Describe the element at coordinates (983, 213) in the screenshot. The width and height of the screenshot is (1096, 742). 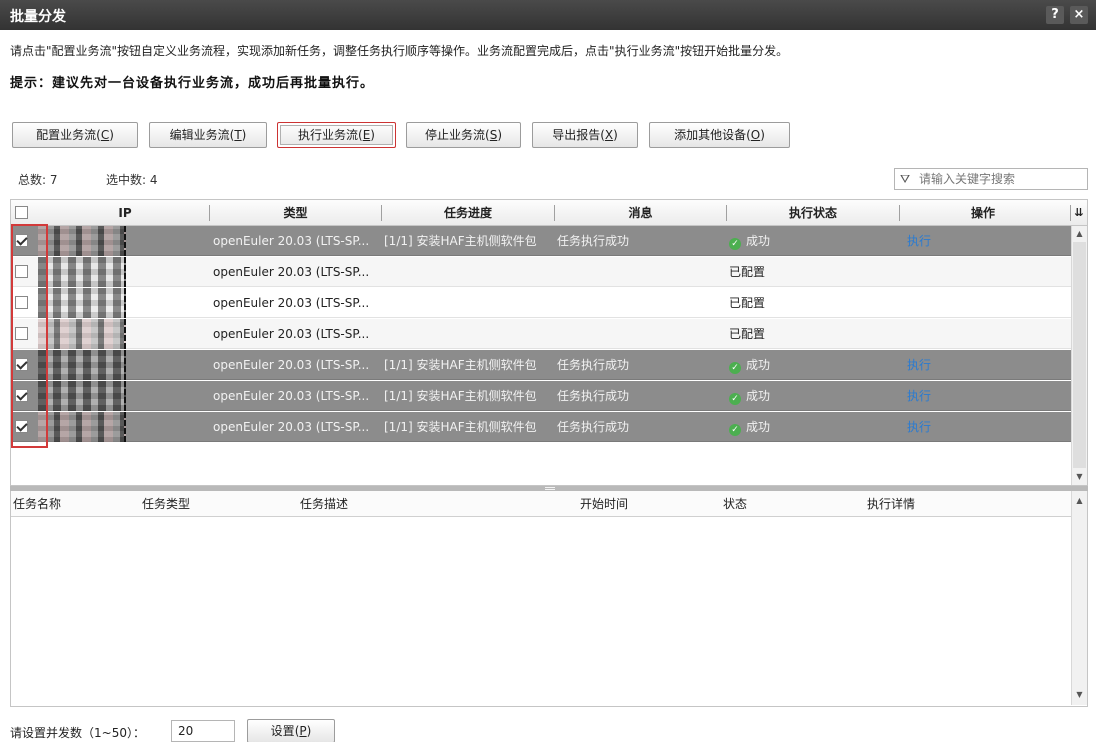
I see `col-operation: 操作` at that location.